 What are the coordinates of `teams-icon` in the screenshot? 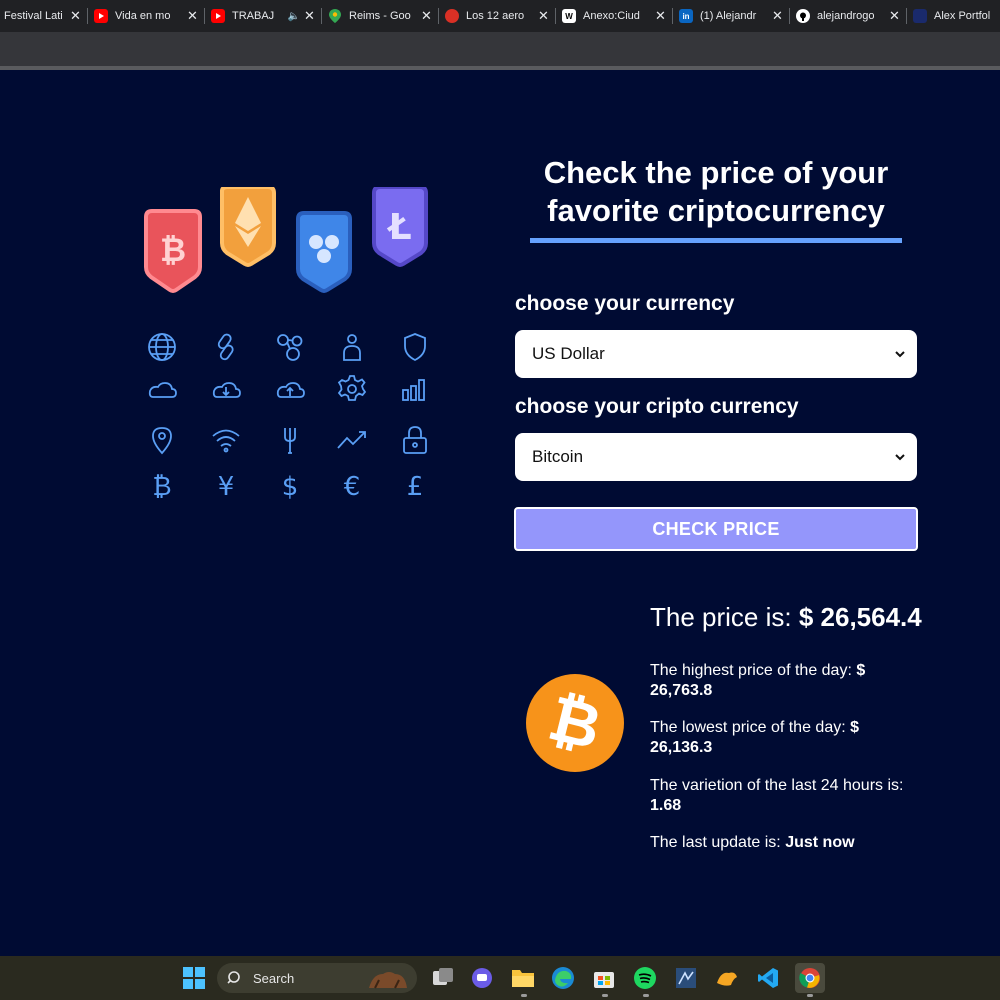 It's located at (482, 978).